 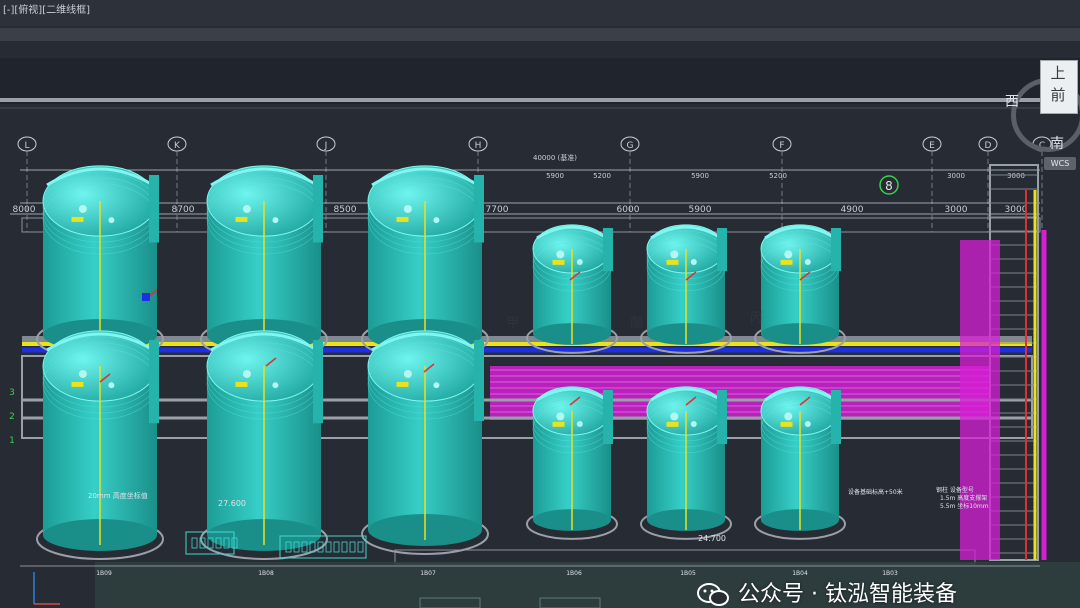 What do you see at coordinates (847, 594) in the screenshot?
I see `watermark-text: 公众号 · 钛泓智能装备` at bounding box center [847, 594].